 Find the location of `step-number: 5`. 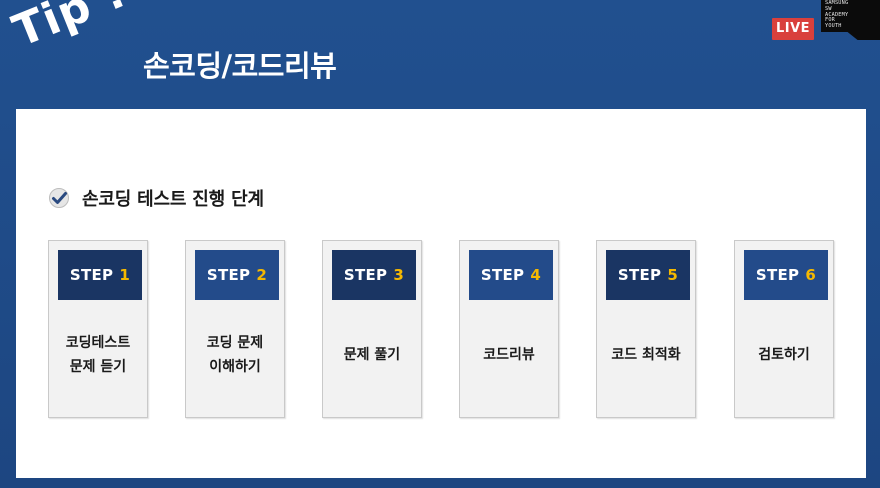

step-number: 5 is located at coordinates (673, 275).